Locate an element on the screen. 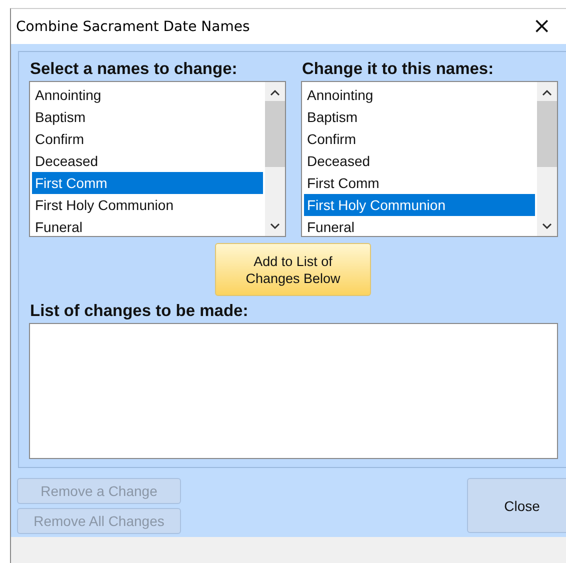 This screenshot has width=566, height=563. close-button: Close is located at coordinates (516, 505).